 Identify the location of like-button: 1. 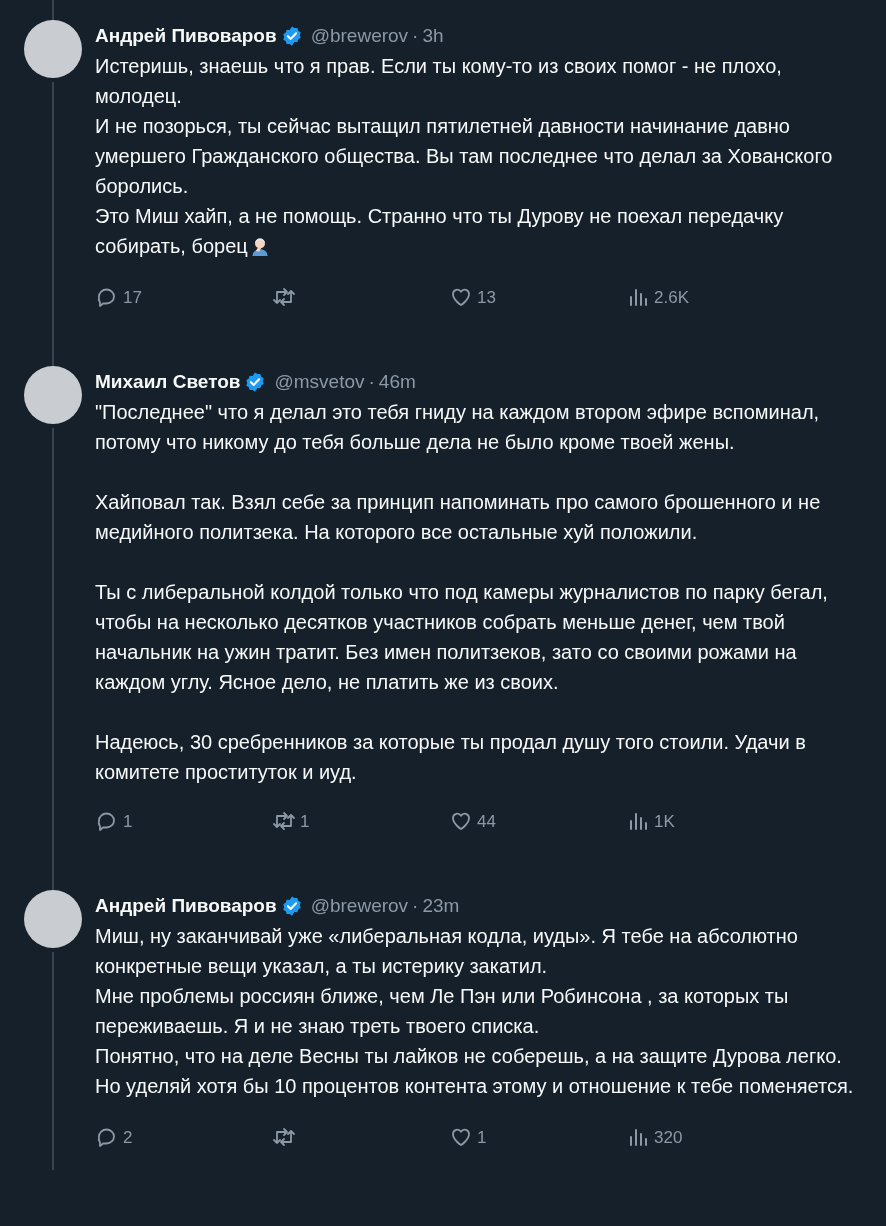
(537, 1137).